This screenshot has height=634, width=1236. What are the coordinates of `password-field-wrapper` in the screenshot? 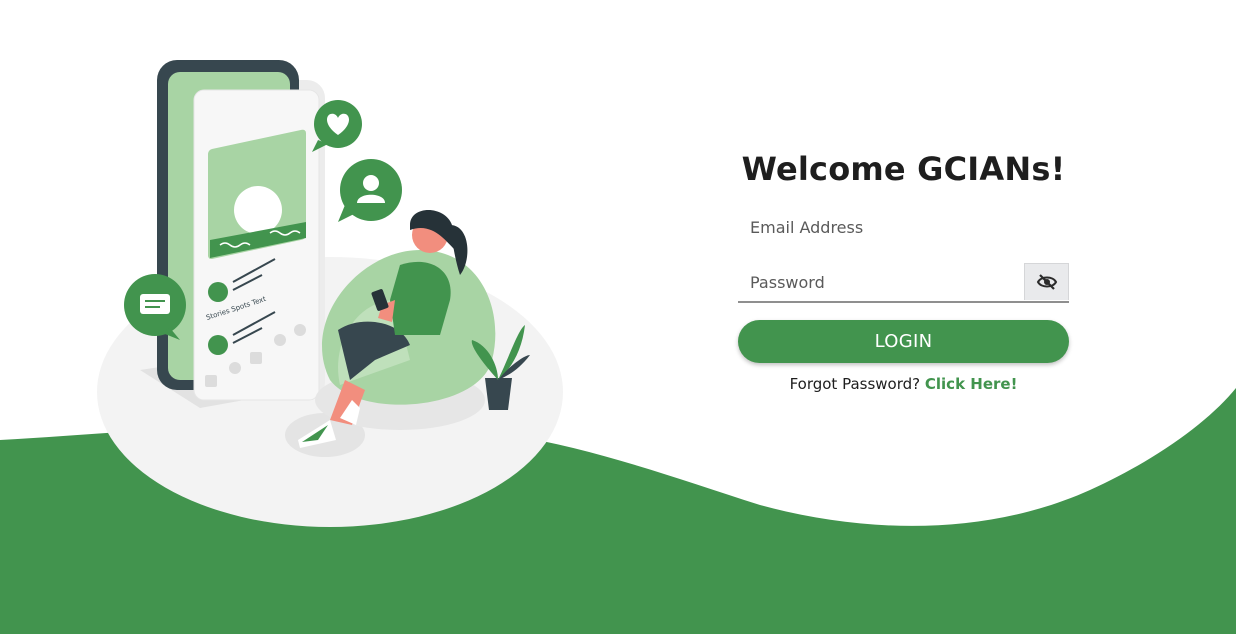 It's located at (903, 283).